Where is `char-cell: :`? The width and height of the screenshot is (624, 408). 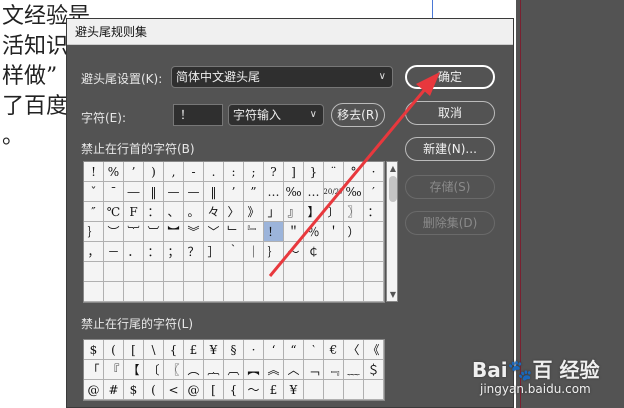
char-cell: : is located at coordinates (234, 172).